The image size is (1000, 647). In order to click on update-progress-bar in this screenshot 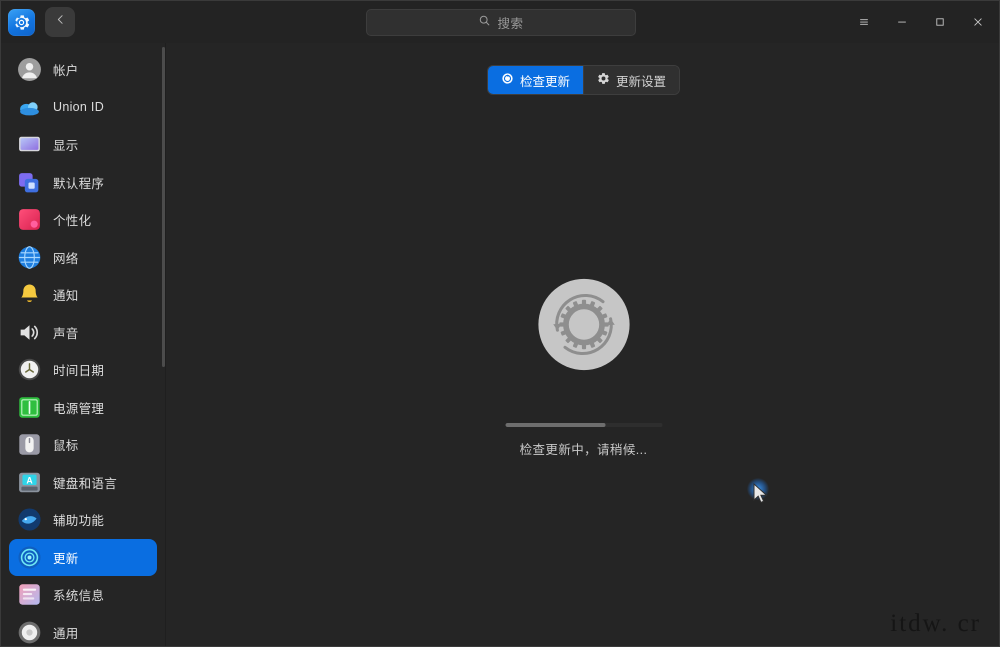, I will do `click(583, 425)`.